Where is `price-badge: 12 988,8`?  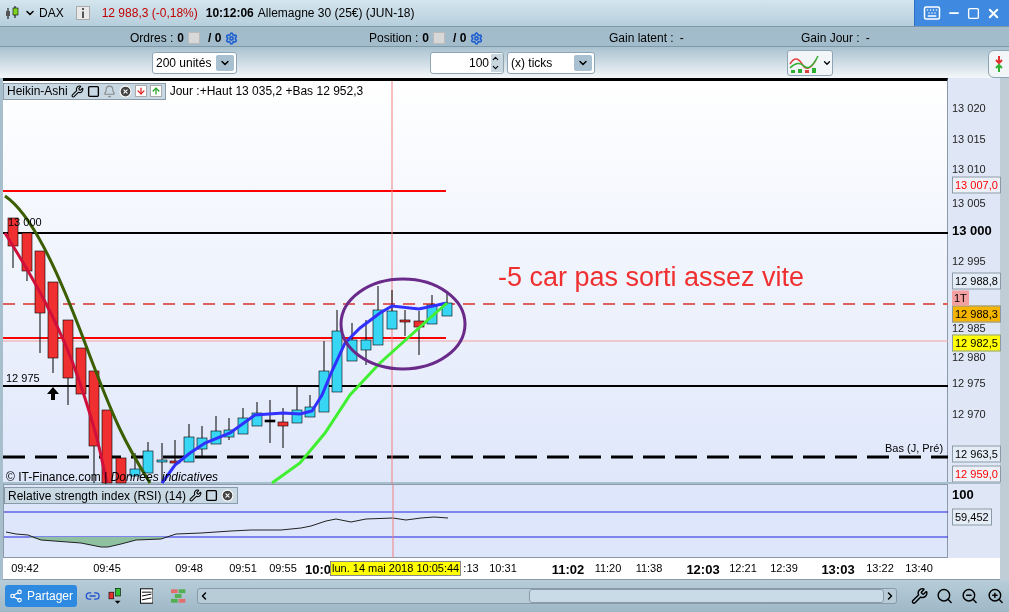
price-badge: 12 988,8 is located at coordinates (976, 281).